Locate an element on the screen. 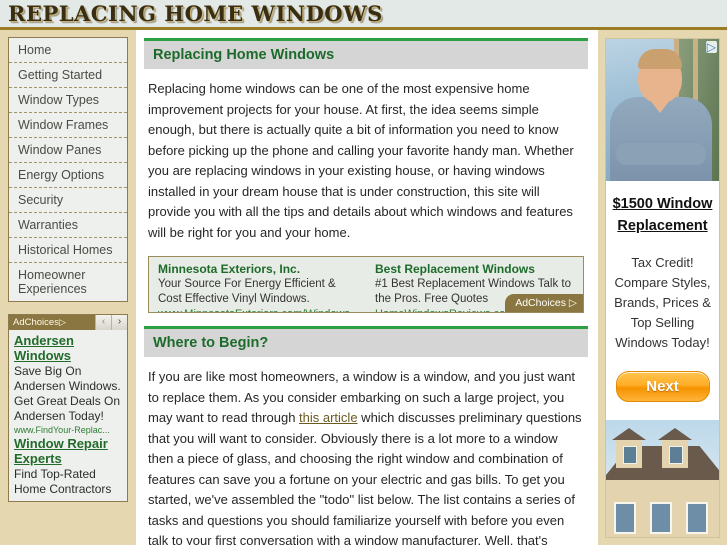 Image resolution: width=727 pixels, height=545 pixels. inline-adchoices-button: AdChoices ▷ is located at coordinates (544, 303).